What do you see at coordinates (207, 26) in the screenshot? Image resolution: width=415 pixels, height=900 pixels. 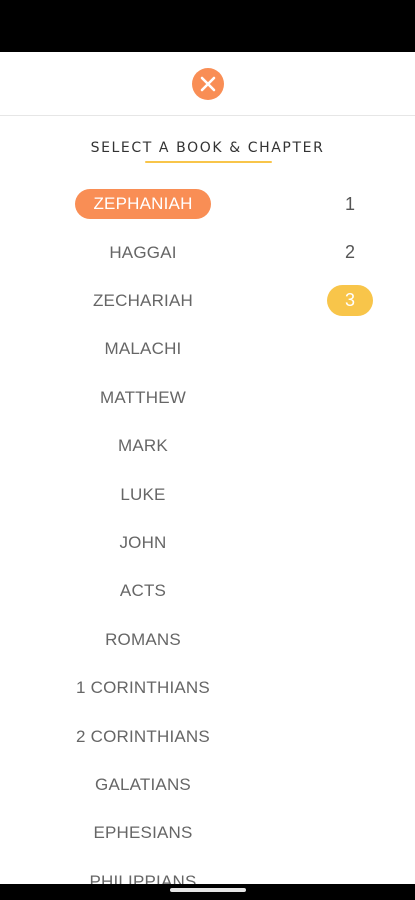 I see `status-bar` at bounding box center [207, 26].